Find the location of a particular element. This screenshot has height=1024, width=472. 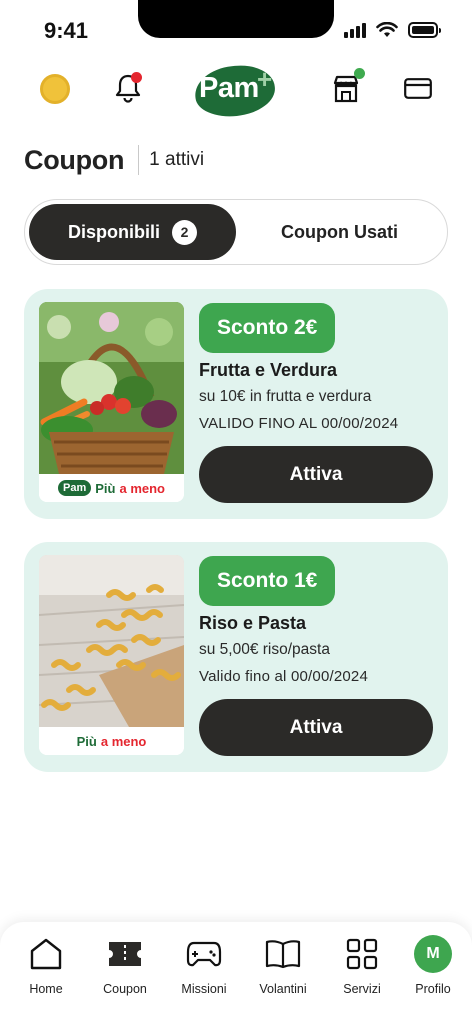

signal-icon is located at coordinates (355, 30).